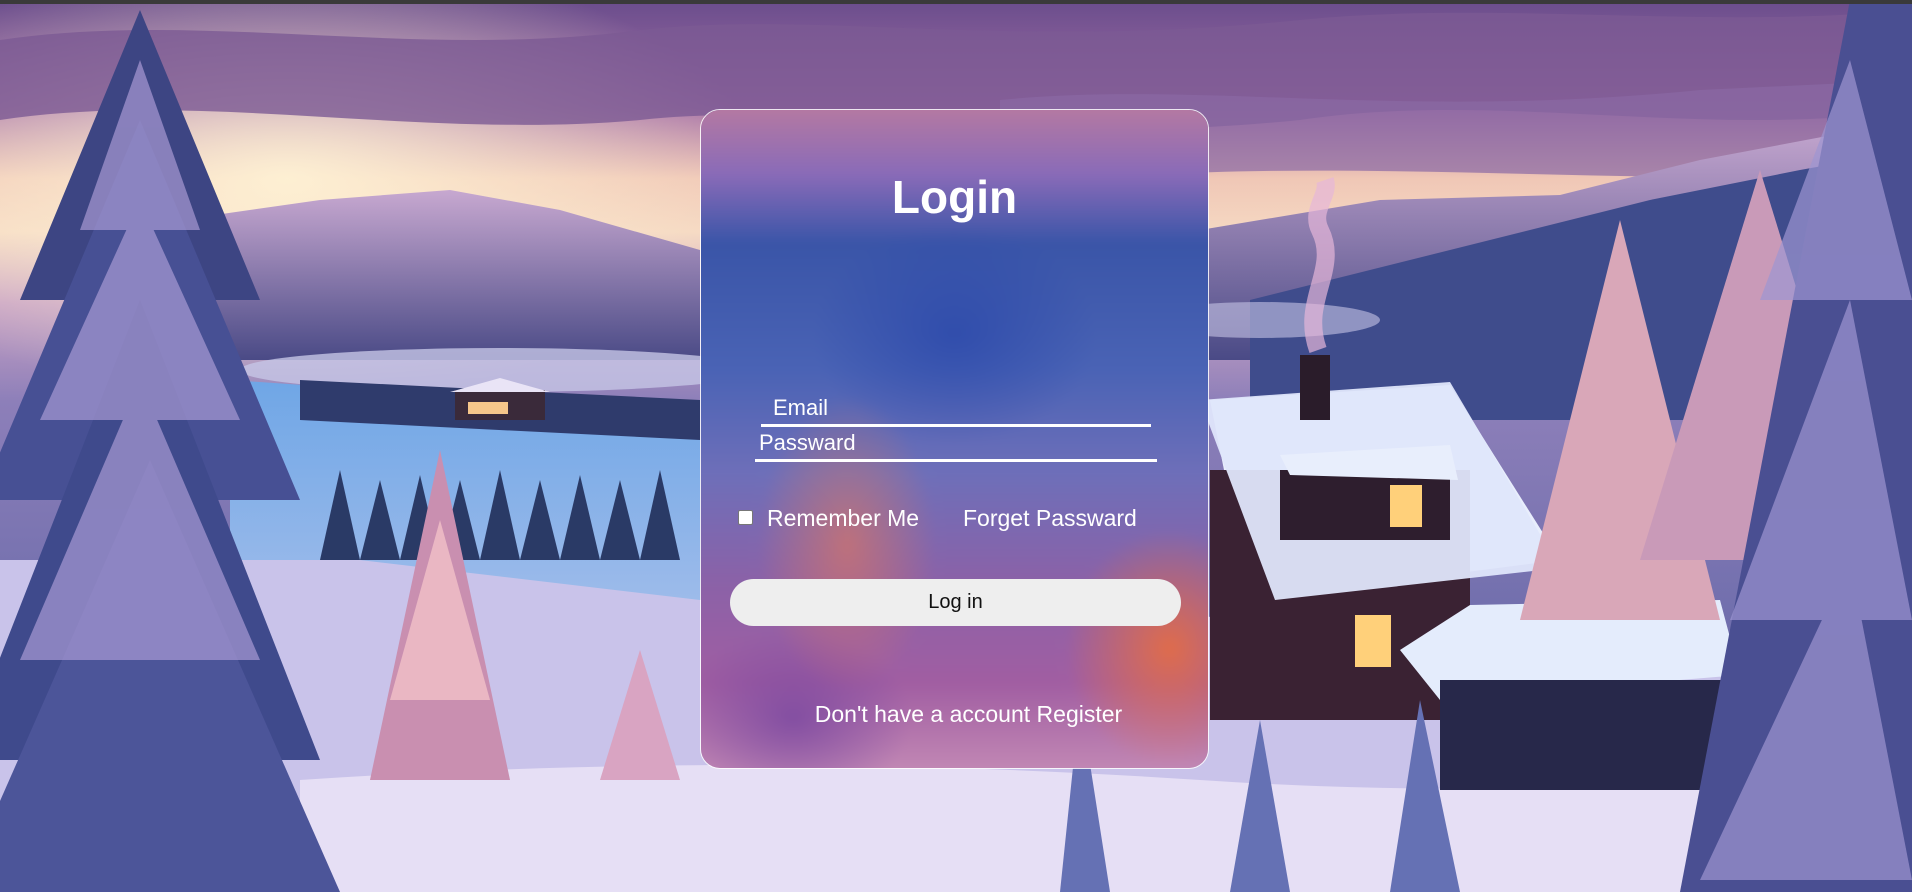  Describe the element at coordinates (954, 197) in the screenshot. I see `login-title: Login` at that location.